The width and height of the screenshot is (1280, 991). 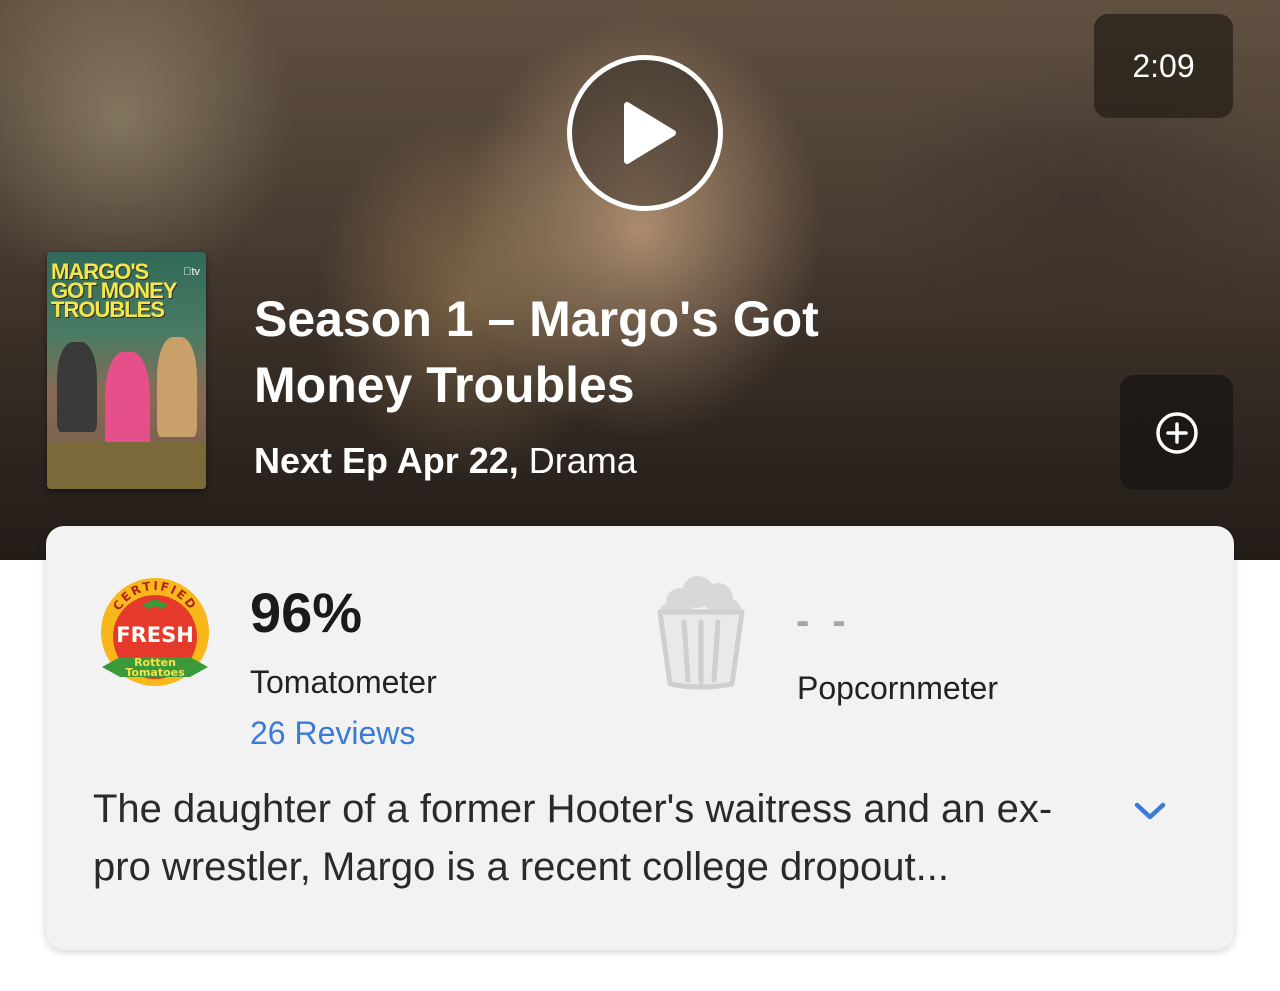 What do you see at coordinates (386, 460) in the screenshot?
I see `next-episode-date: Next Ep Apr 22,` at bounding box center [386, 460].